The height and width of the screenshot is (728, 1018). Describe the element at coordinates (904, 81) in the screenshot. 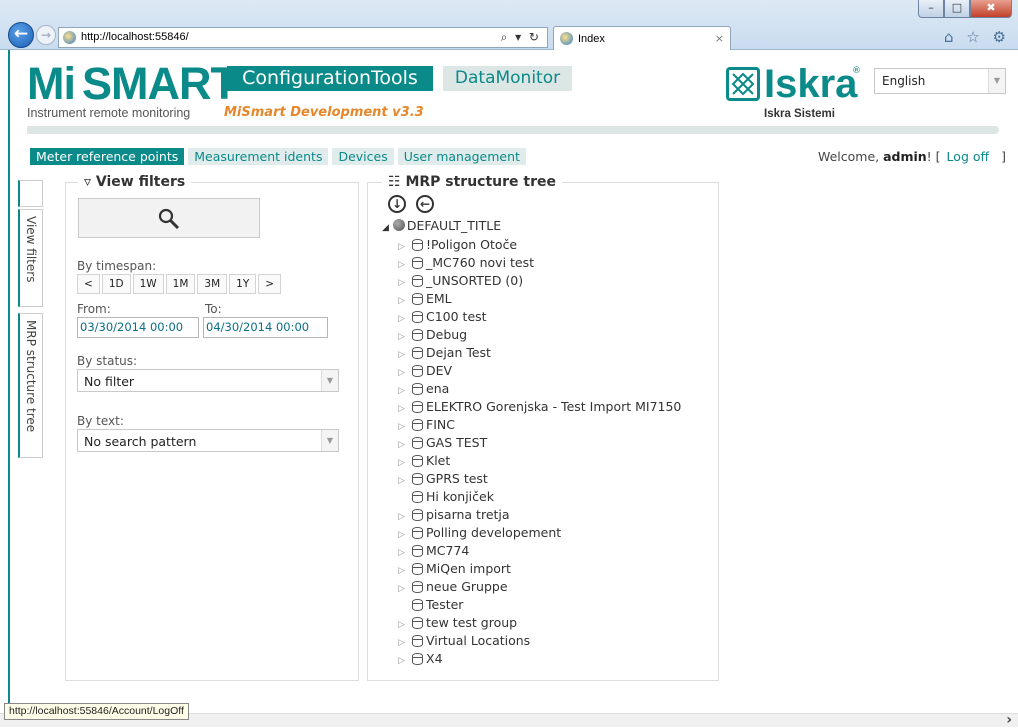

I see `language-value: English` at that location.